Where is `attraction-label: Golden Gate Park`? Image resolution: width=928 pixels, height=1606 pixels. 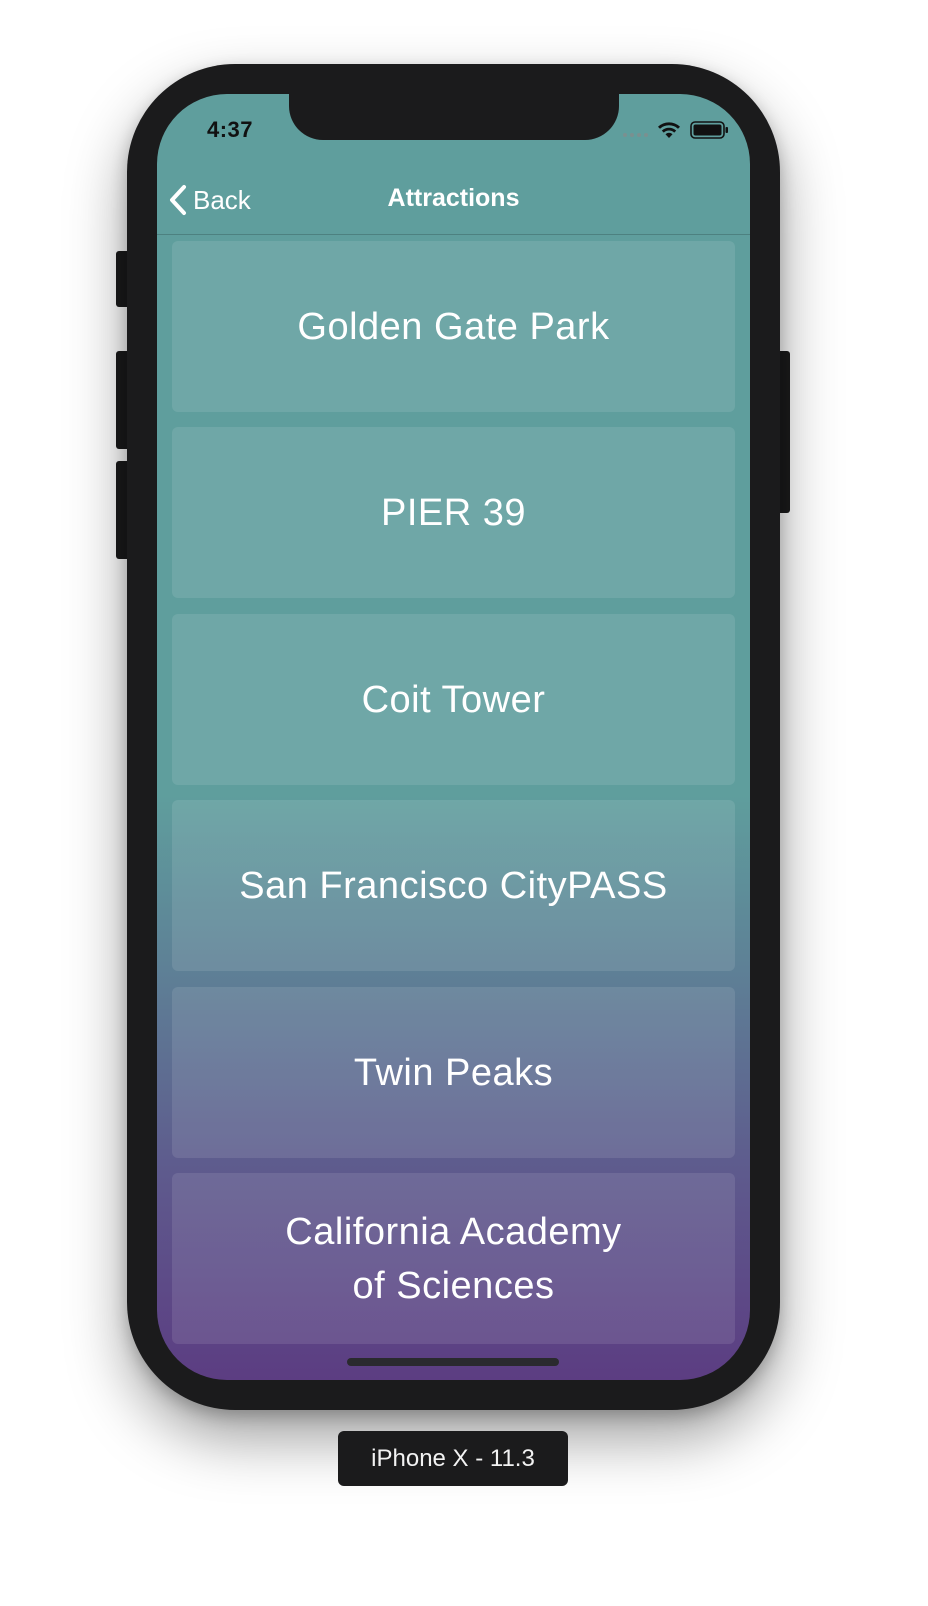 attraction-label: Golden Gate Park is located at coordinates (453, 326).